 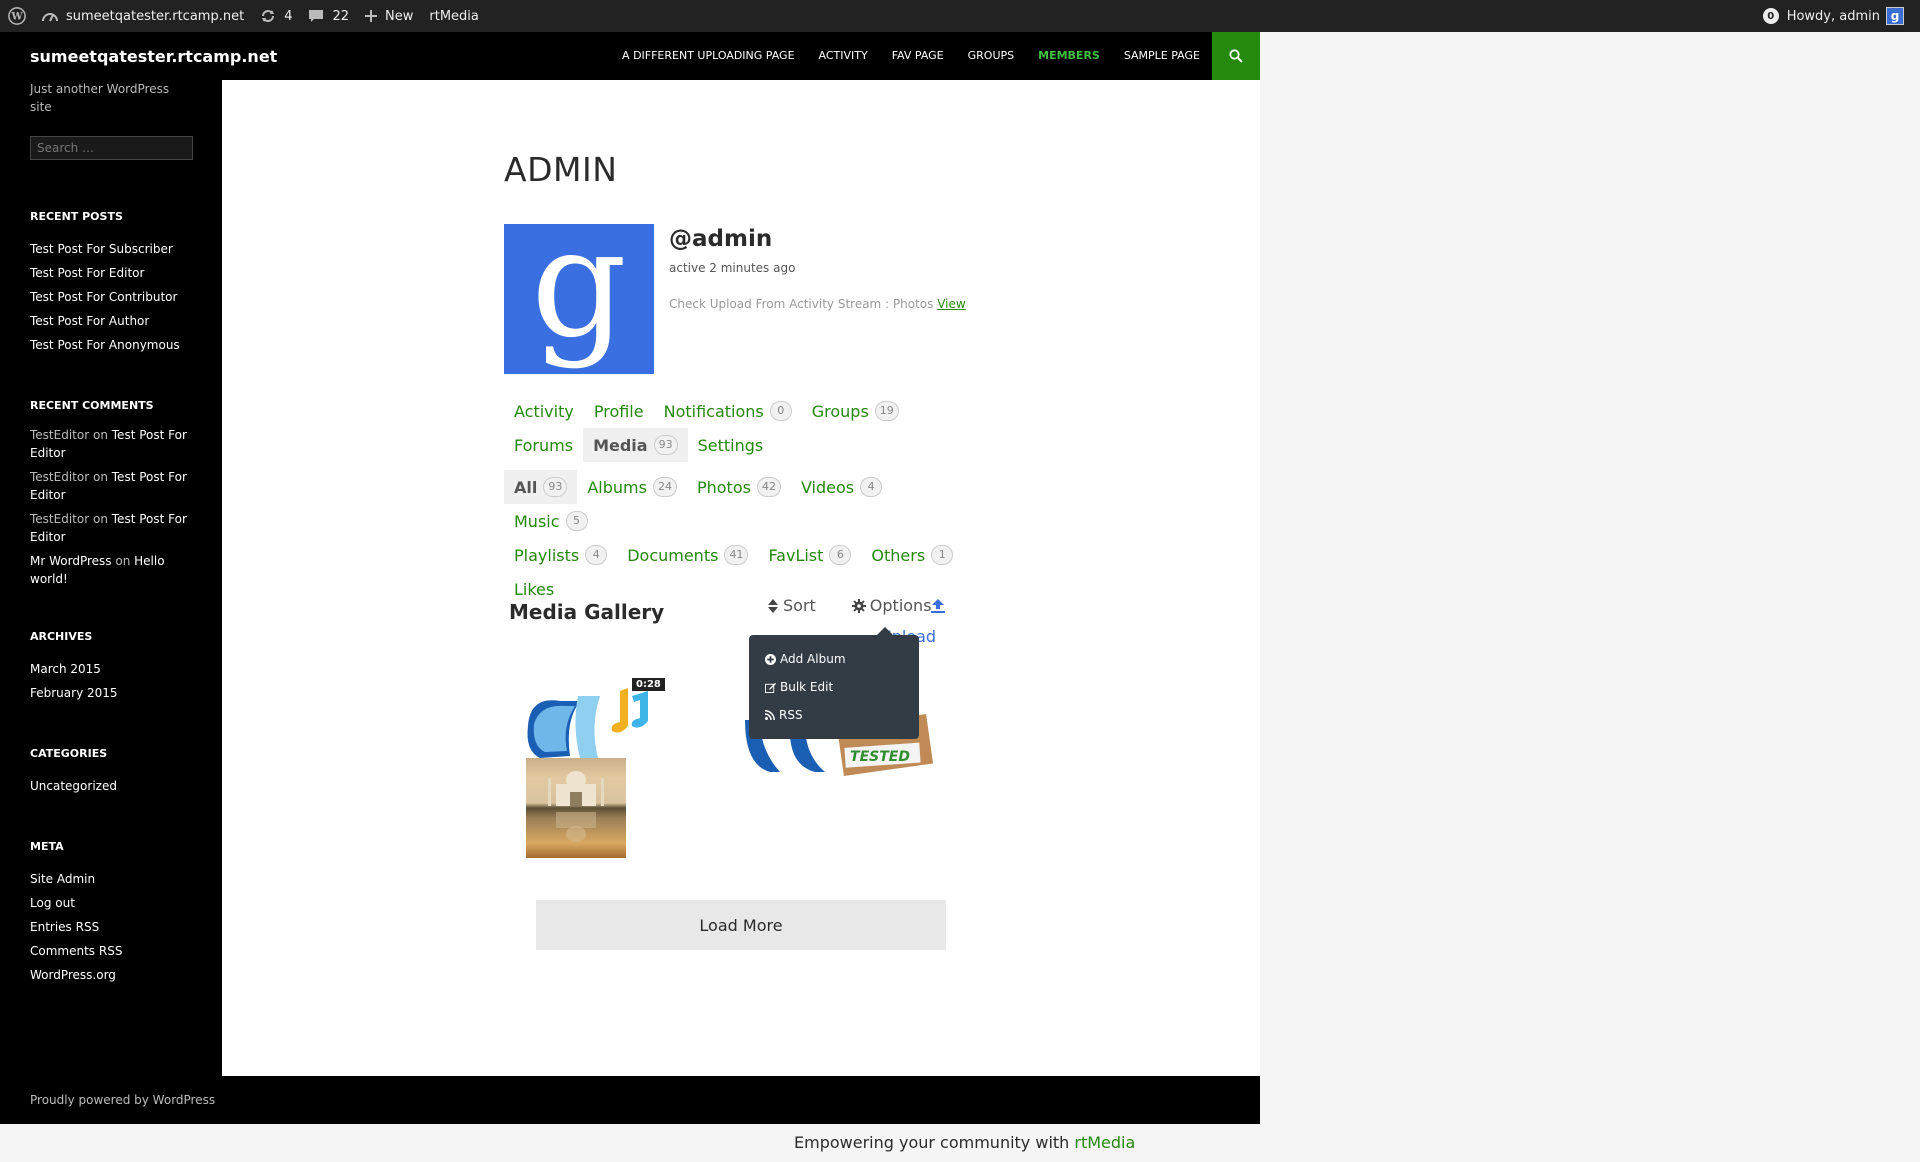 What do you see at coordinates (111, 669) in the screenshot?
I see `archive-link: March 2015` at bounding box center [111, 669].